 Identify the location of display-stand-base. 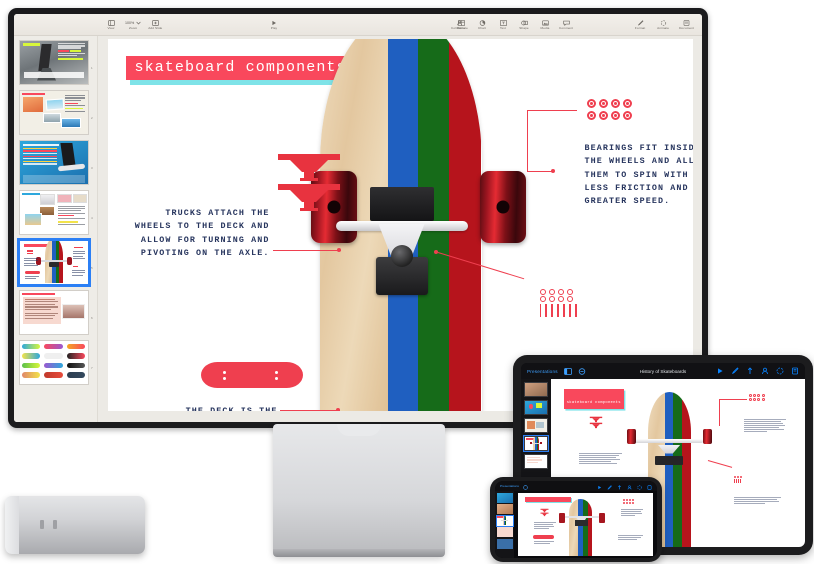
(359, 490).